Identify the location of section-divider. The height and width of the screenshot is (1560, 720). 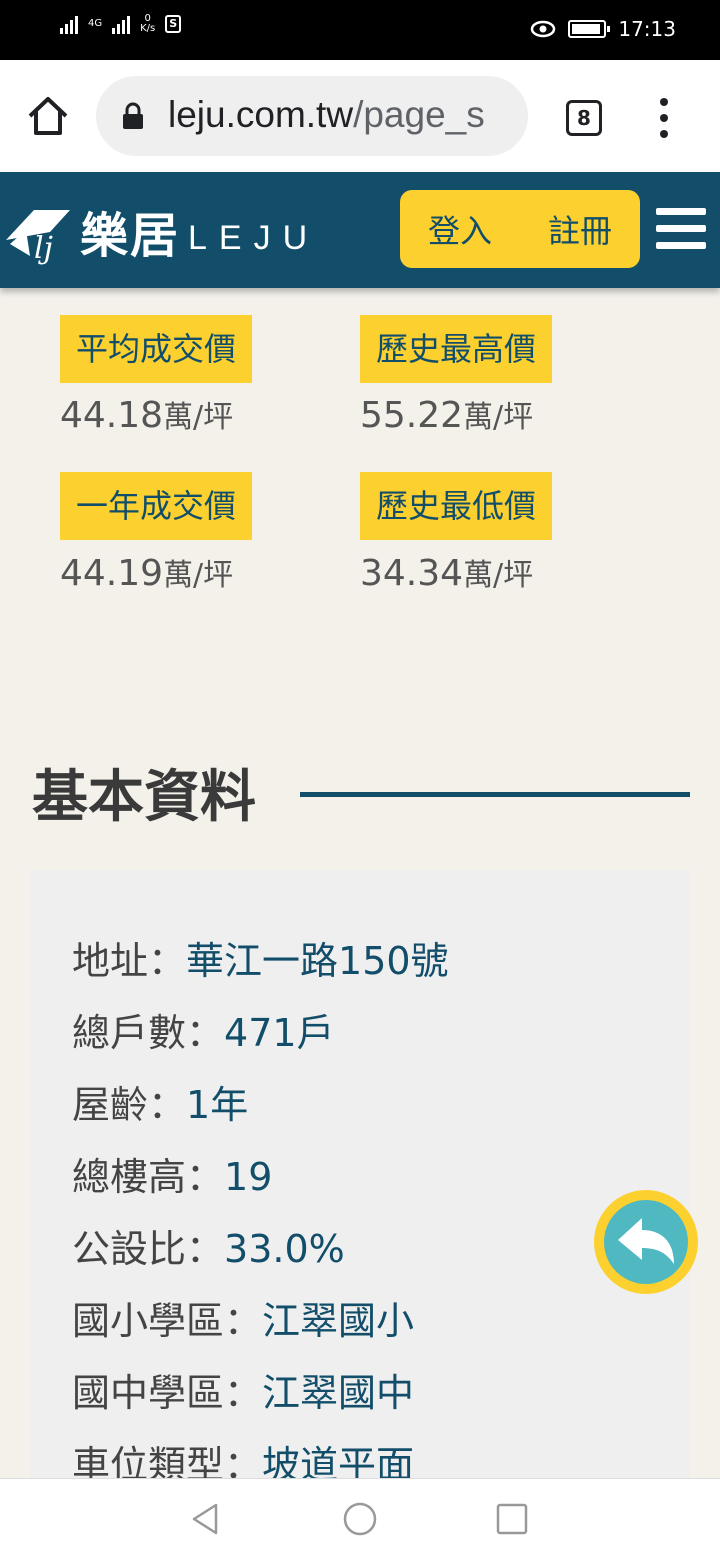
(495, 794).